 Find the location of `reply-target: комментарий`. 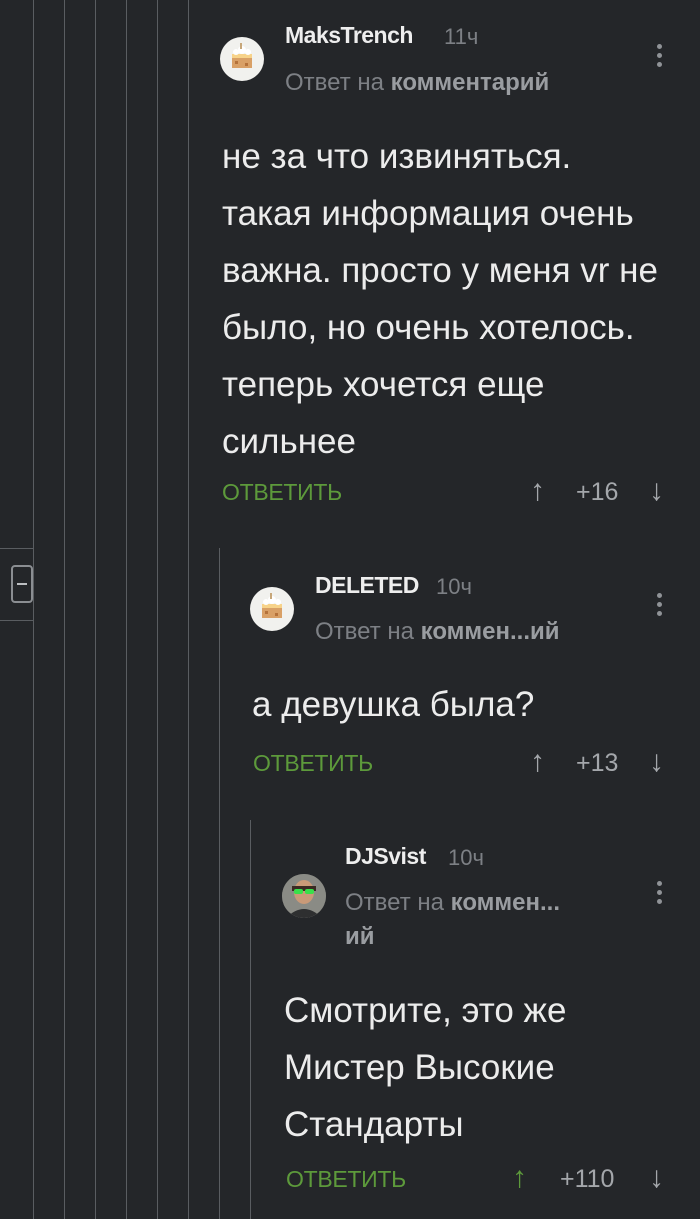

reply-target: комментарий is located at coordinates (470, 82).